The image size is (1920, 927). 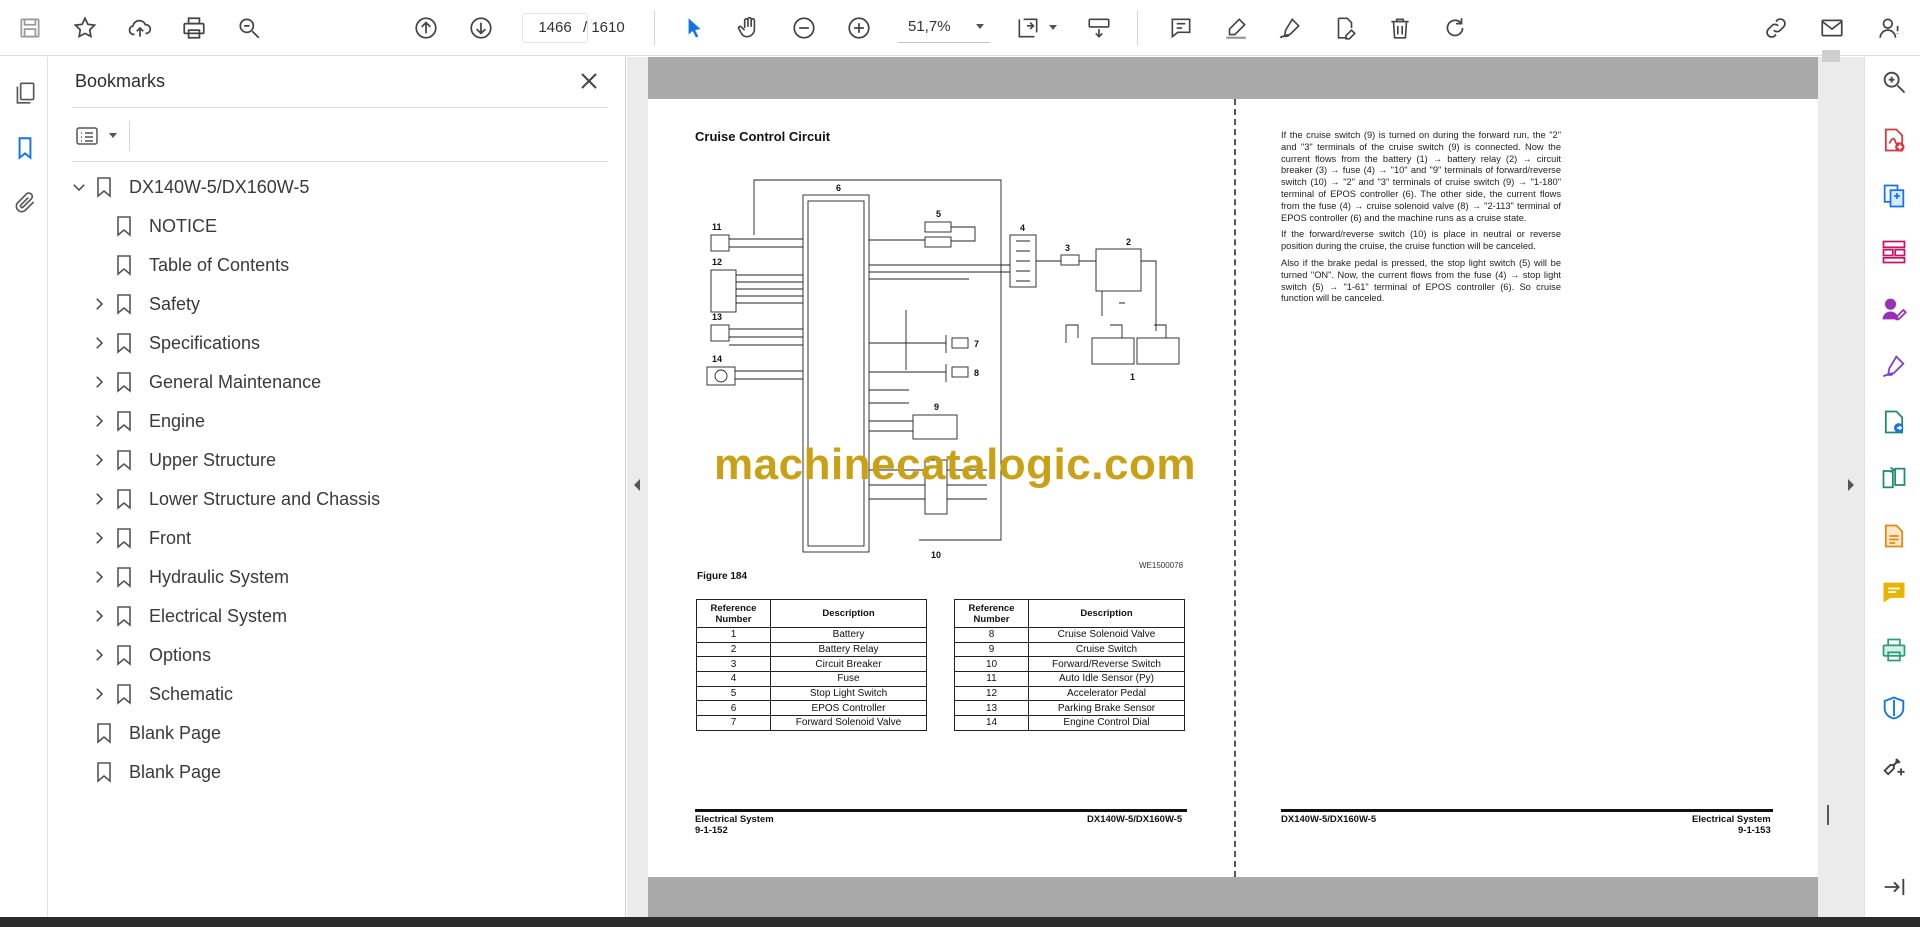 What do you see at coordinates (426, 28) in the screenshot?
I see `previous-page-icon` at bounding box center [426, 28].